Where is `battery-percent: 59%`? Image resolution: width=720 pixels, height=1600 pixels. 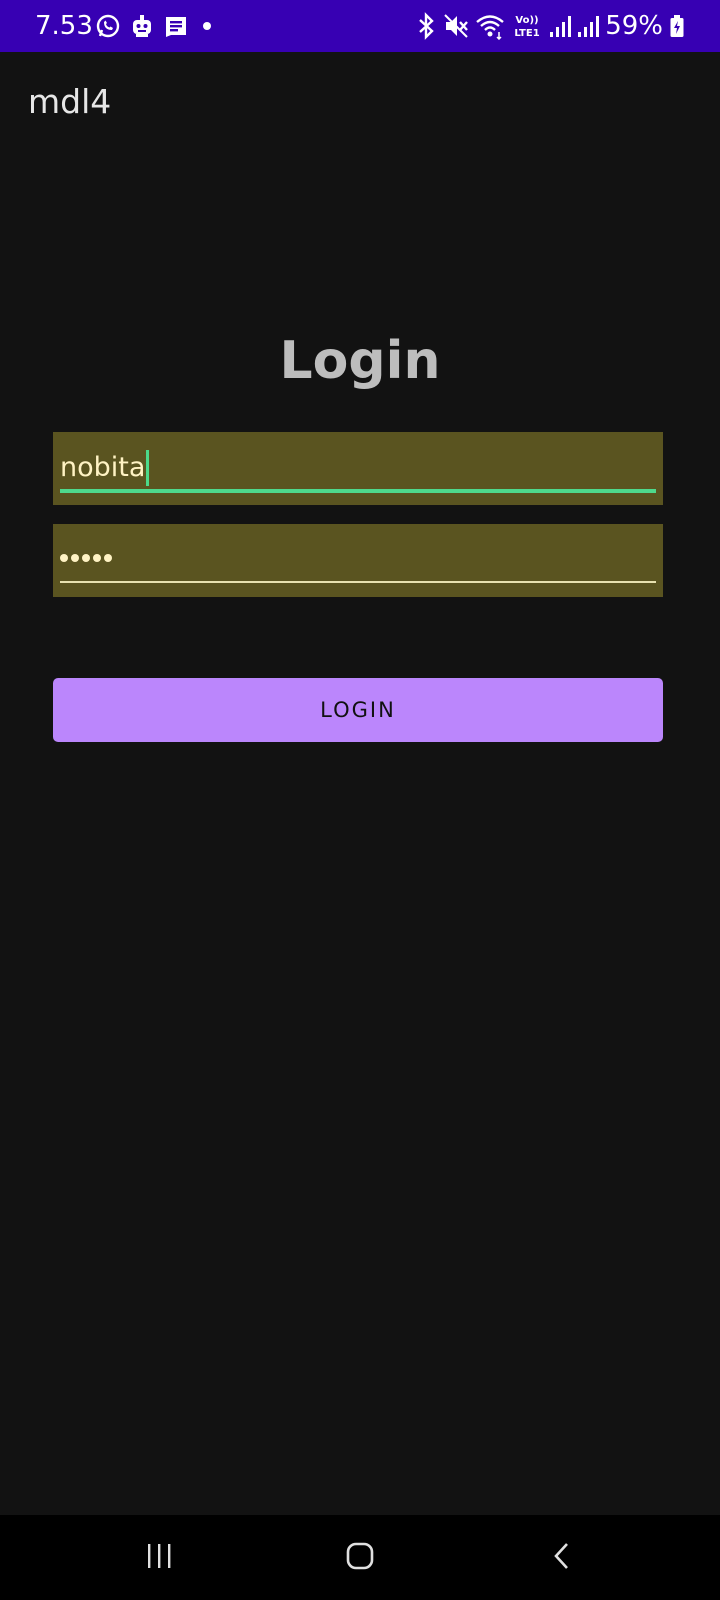
battery-percent: 59% is located at coordinates (634, 26).